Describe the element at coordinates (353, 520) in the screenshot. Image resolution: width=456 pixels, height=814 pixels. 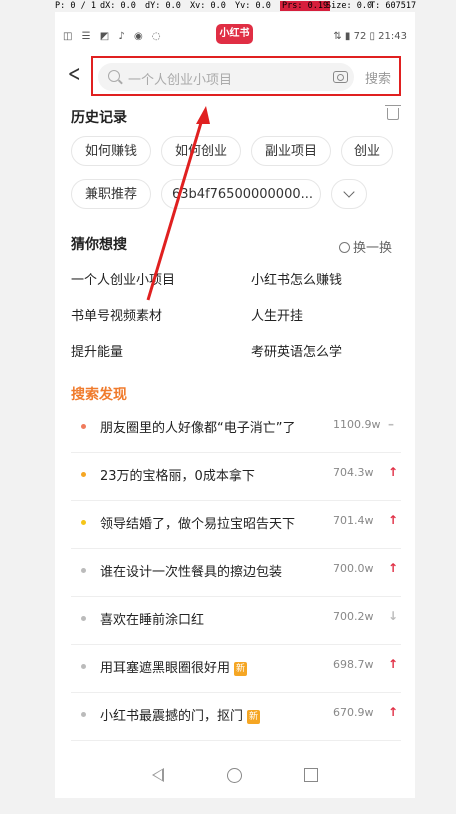
I see `trend-count: 701.4w` at that location.